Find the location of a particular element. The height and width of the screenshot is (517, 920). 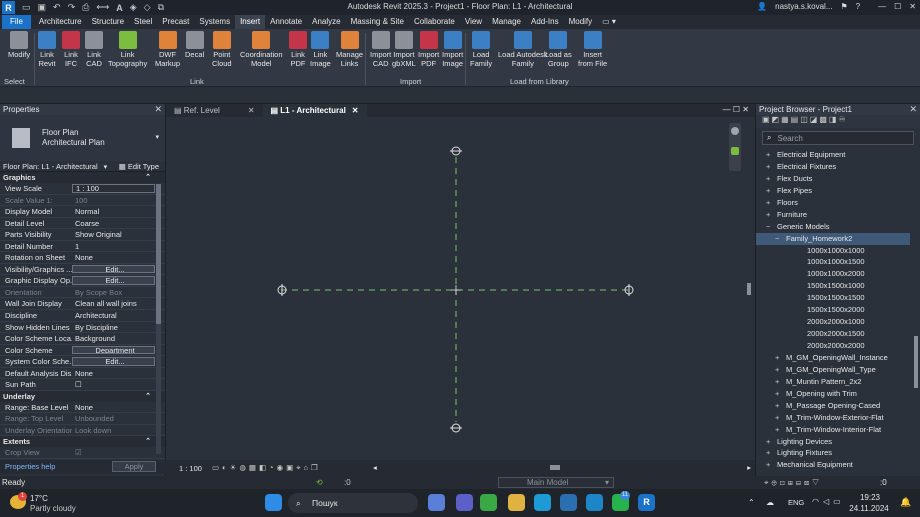

teams-icon is located at coordinates (464, 502).